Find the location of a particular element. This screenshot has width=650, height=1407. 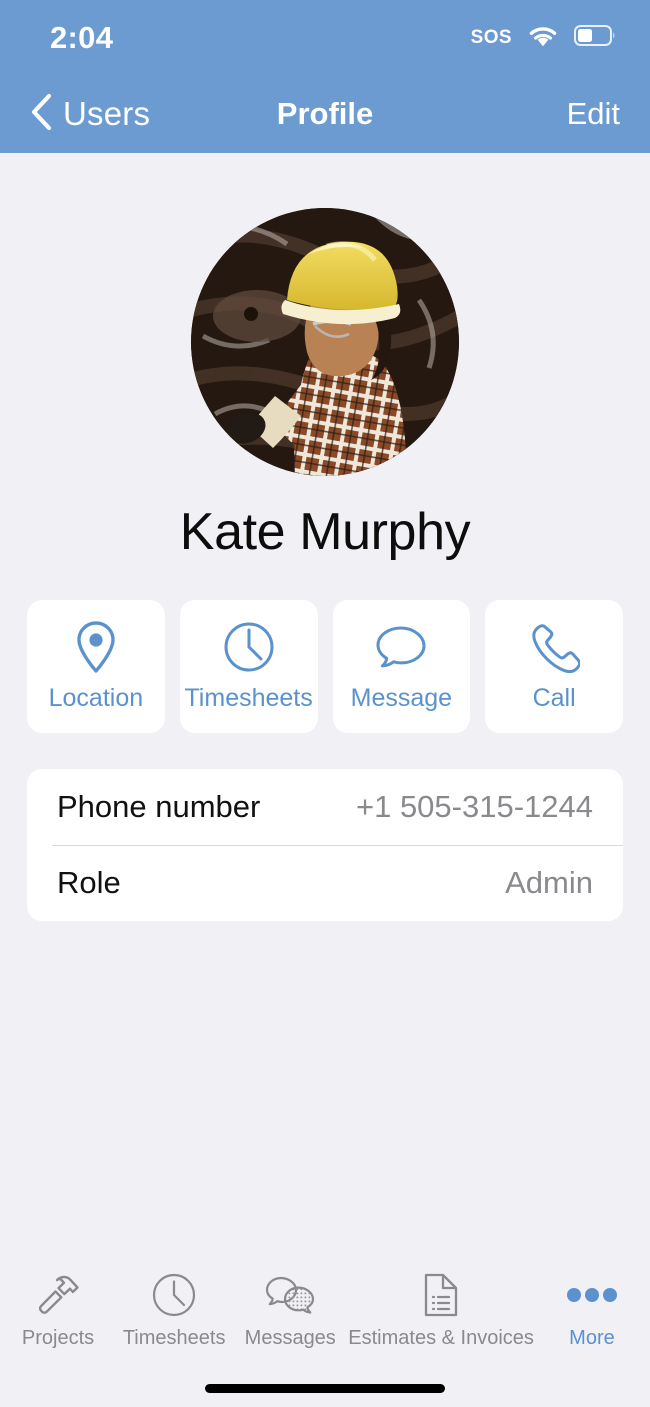

hammer-icon is located at coordinates (58, 1295).